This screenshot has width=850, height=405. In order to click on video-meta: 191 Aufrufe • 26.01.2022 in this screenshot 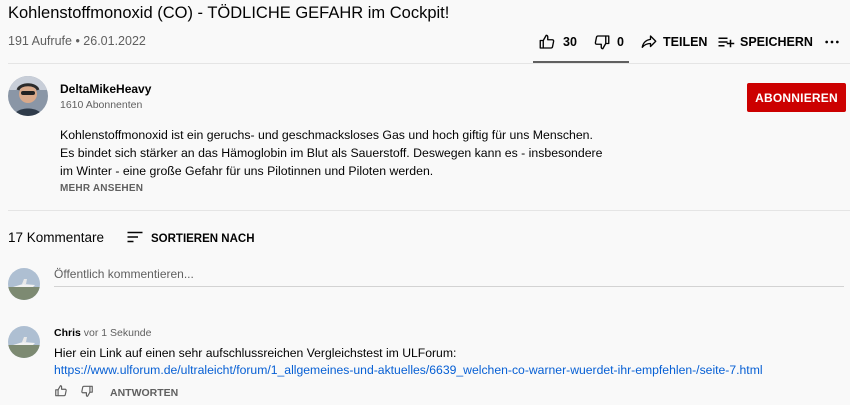, I will do `click(77, 41)`.